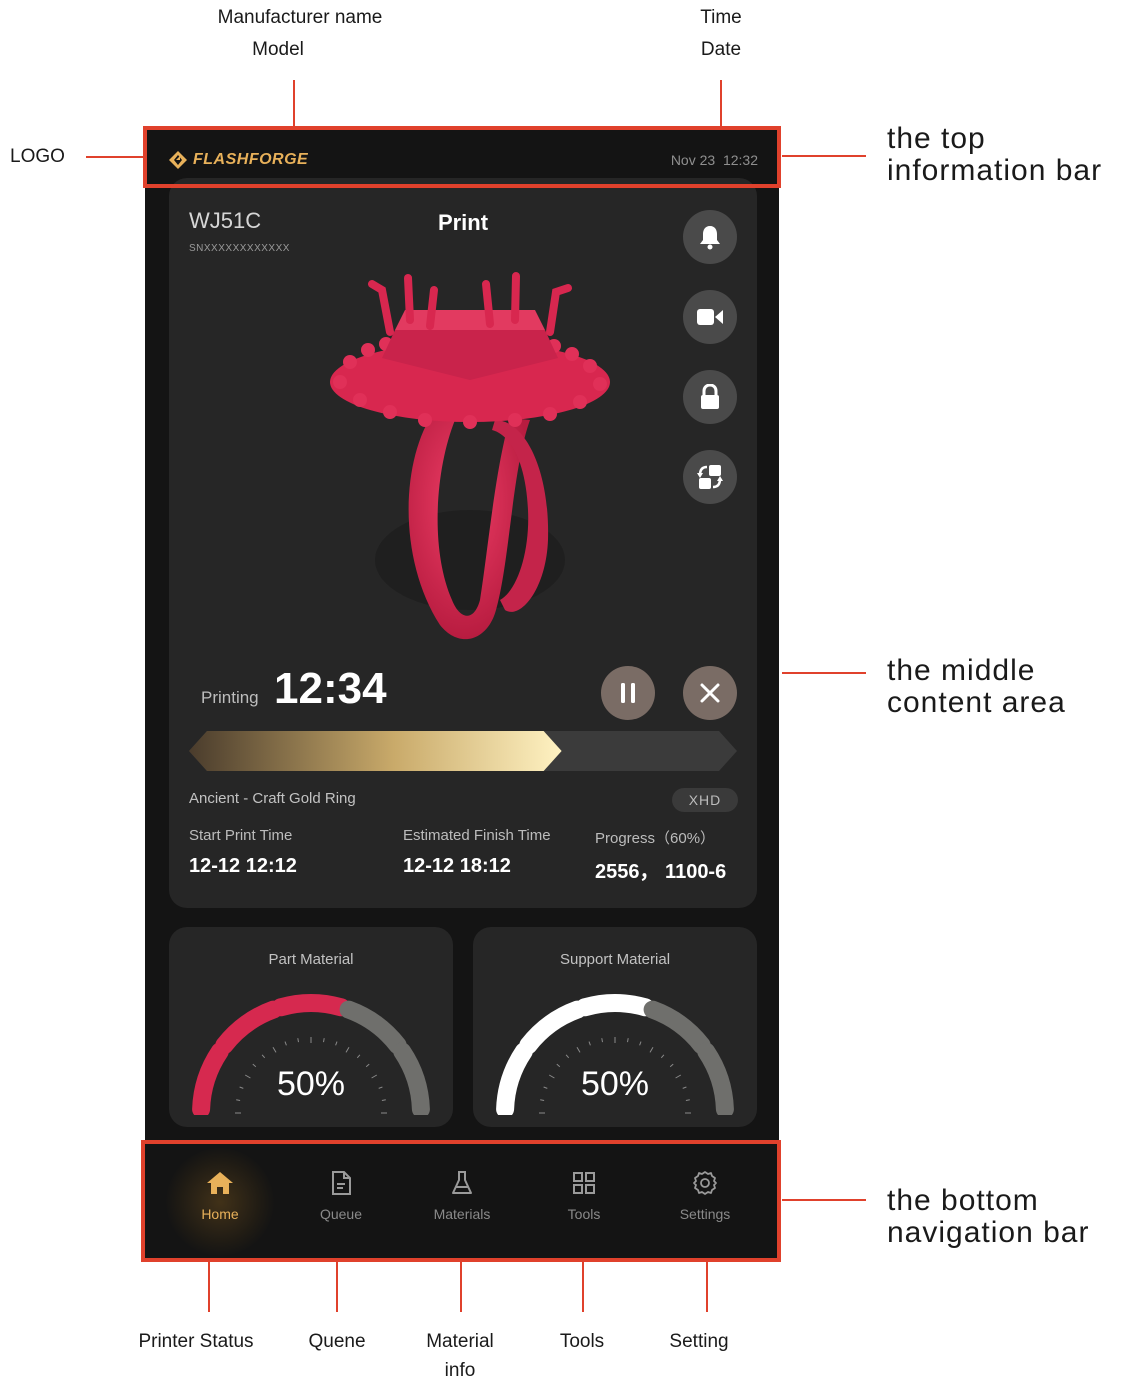  Describe the element at coordinates (462, 157) in the screenshot. I see `top-bar-highlight` at that location.